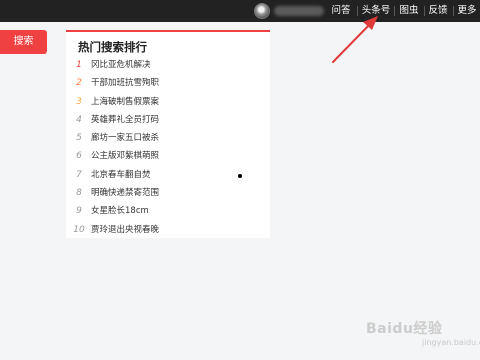 This screenshot has width=480, height=360. Describe the element at coordinates (79, 193) in the screenshot. I see `rank-number: 8` at that location.